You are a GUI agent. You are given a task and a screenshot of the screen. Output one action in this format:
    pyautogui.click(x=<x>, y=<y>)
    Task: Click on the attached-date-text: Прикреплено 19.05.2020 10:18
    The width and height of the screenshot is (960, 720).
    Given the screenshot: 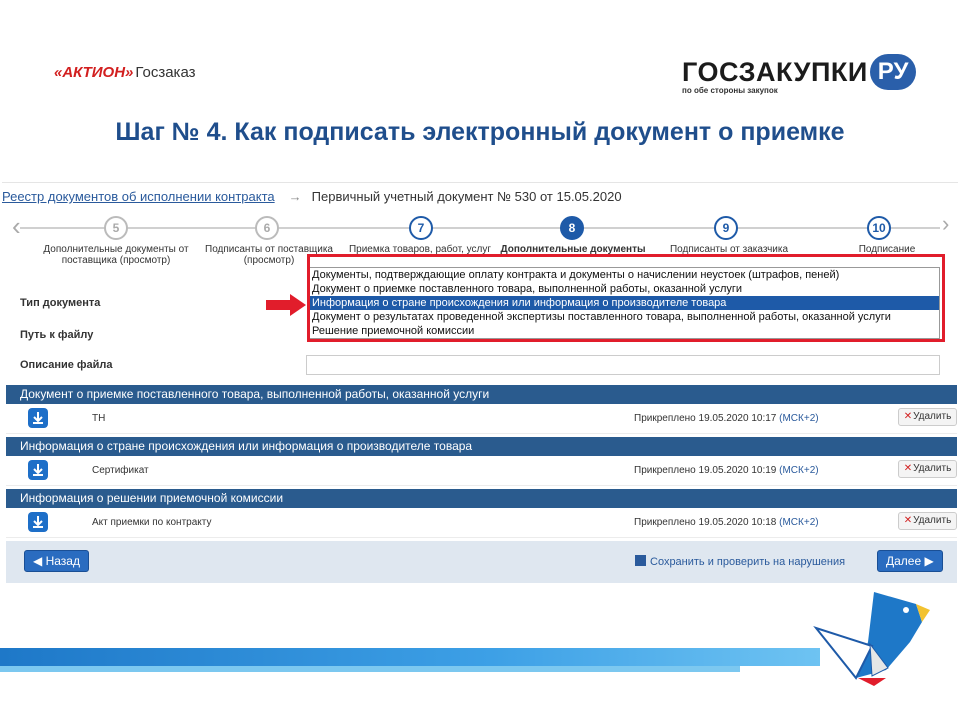 What is the action you would take?
    pyautogui.click(x=705, y=522)
    